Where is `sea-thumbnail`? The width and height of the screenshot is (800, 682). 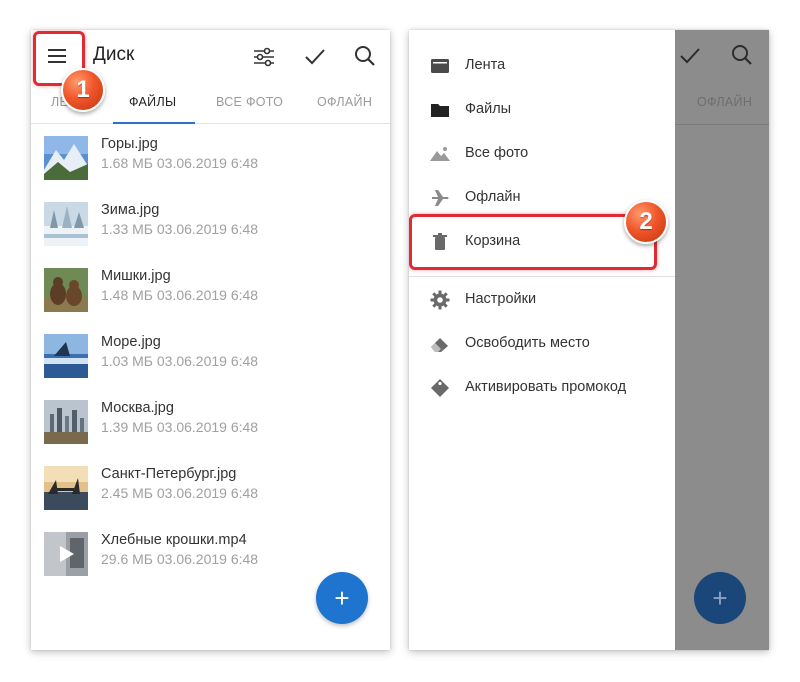 sea-thumbnail is located at coordinates (66, 356).